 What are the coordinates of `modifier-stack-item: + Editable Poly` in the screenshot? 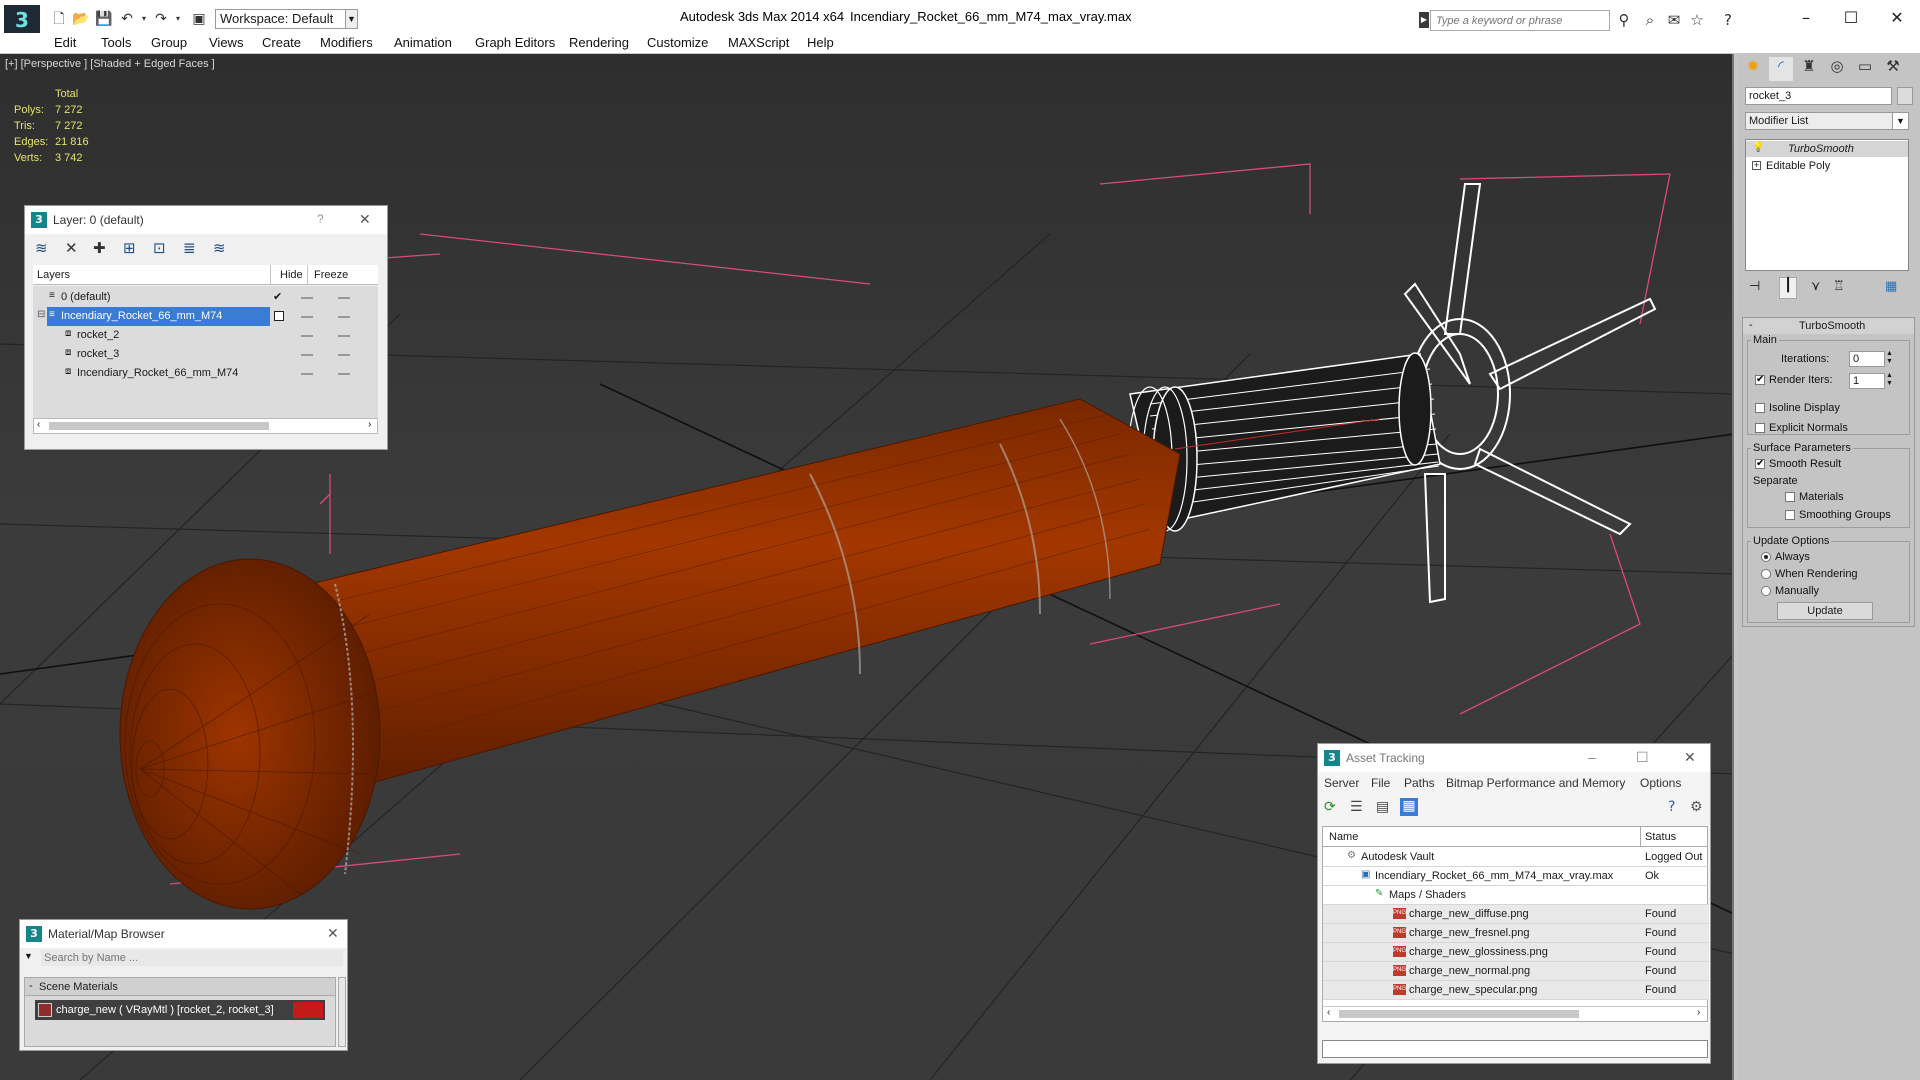 It's located at (1827, 166).